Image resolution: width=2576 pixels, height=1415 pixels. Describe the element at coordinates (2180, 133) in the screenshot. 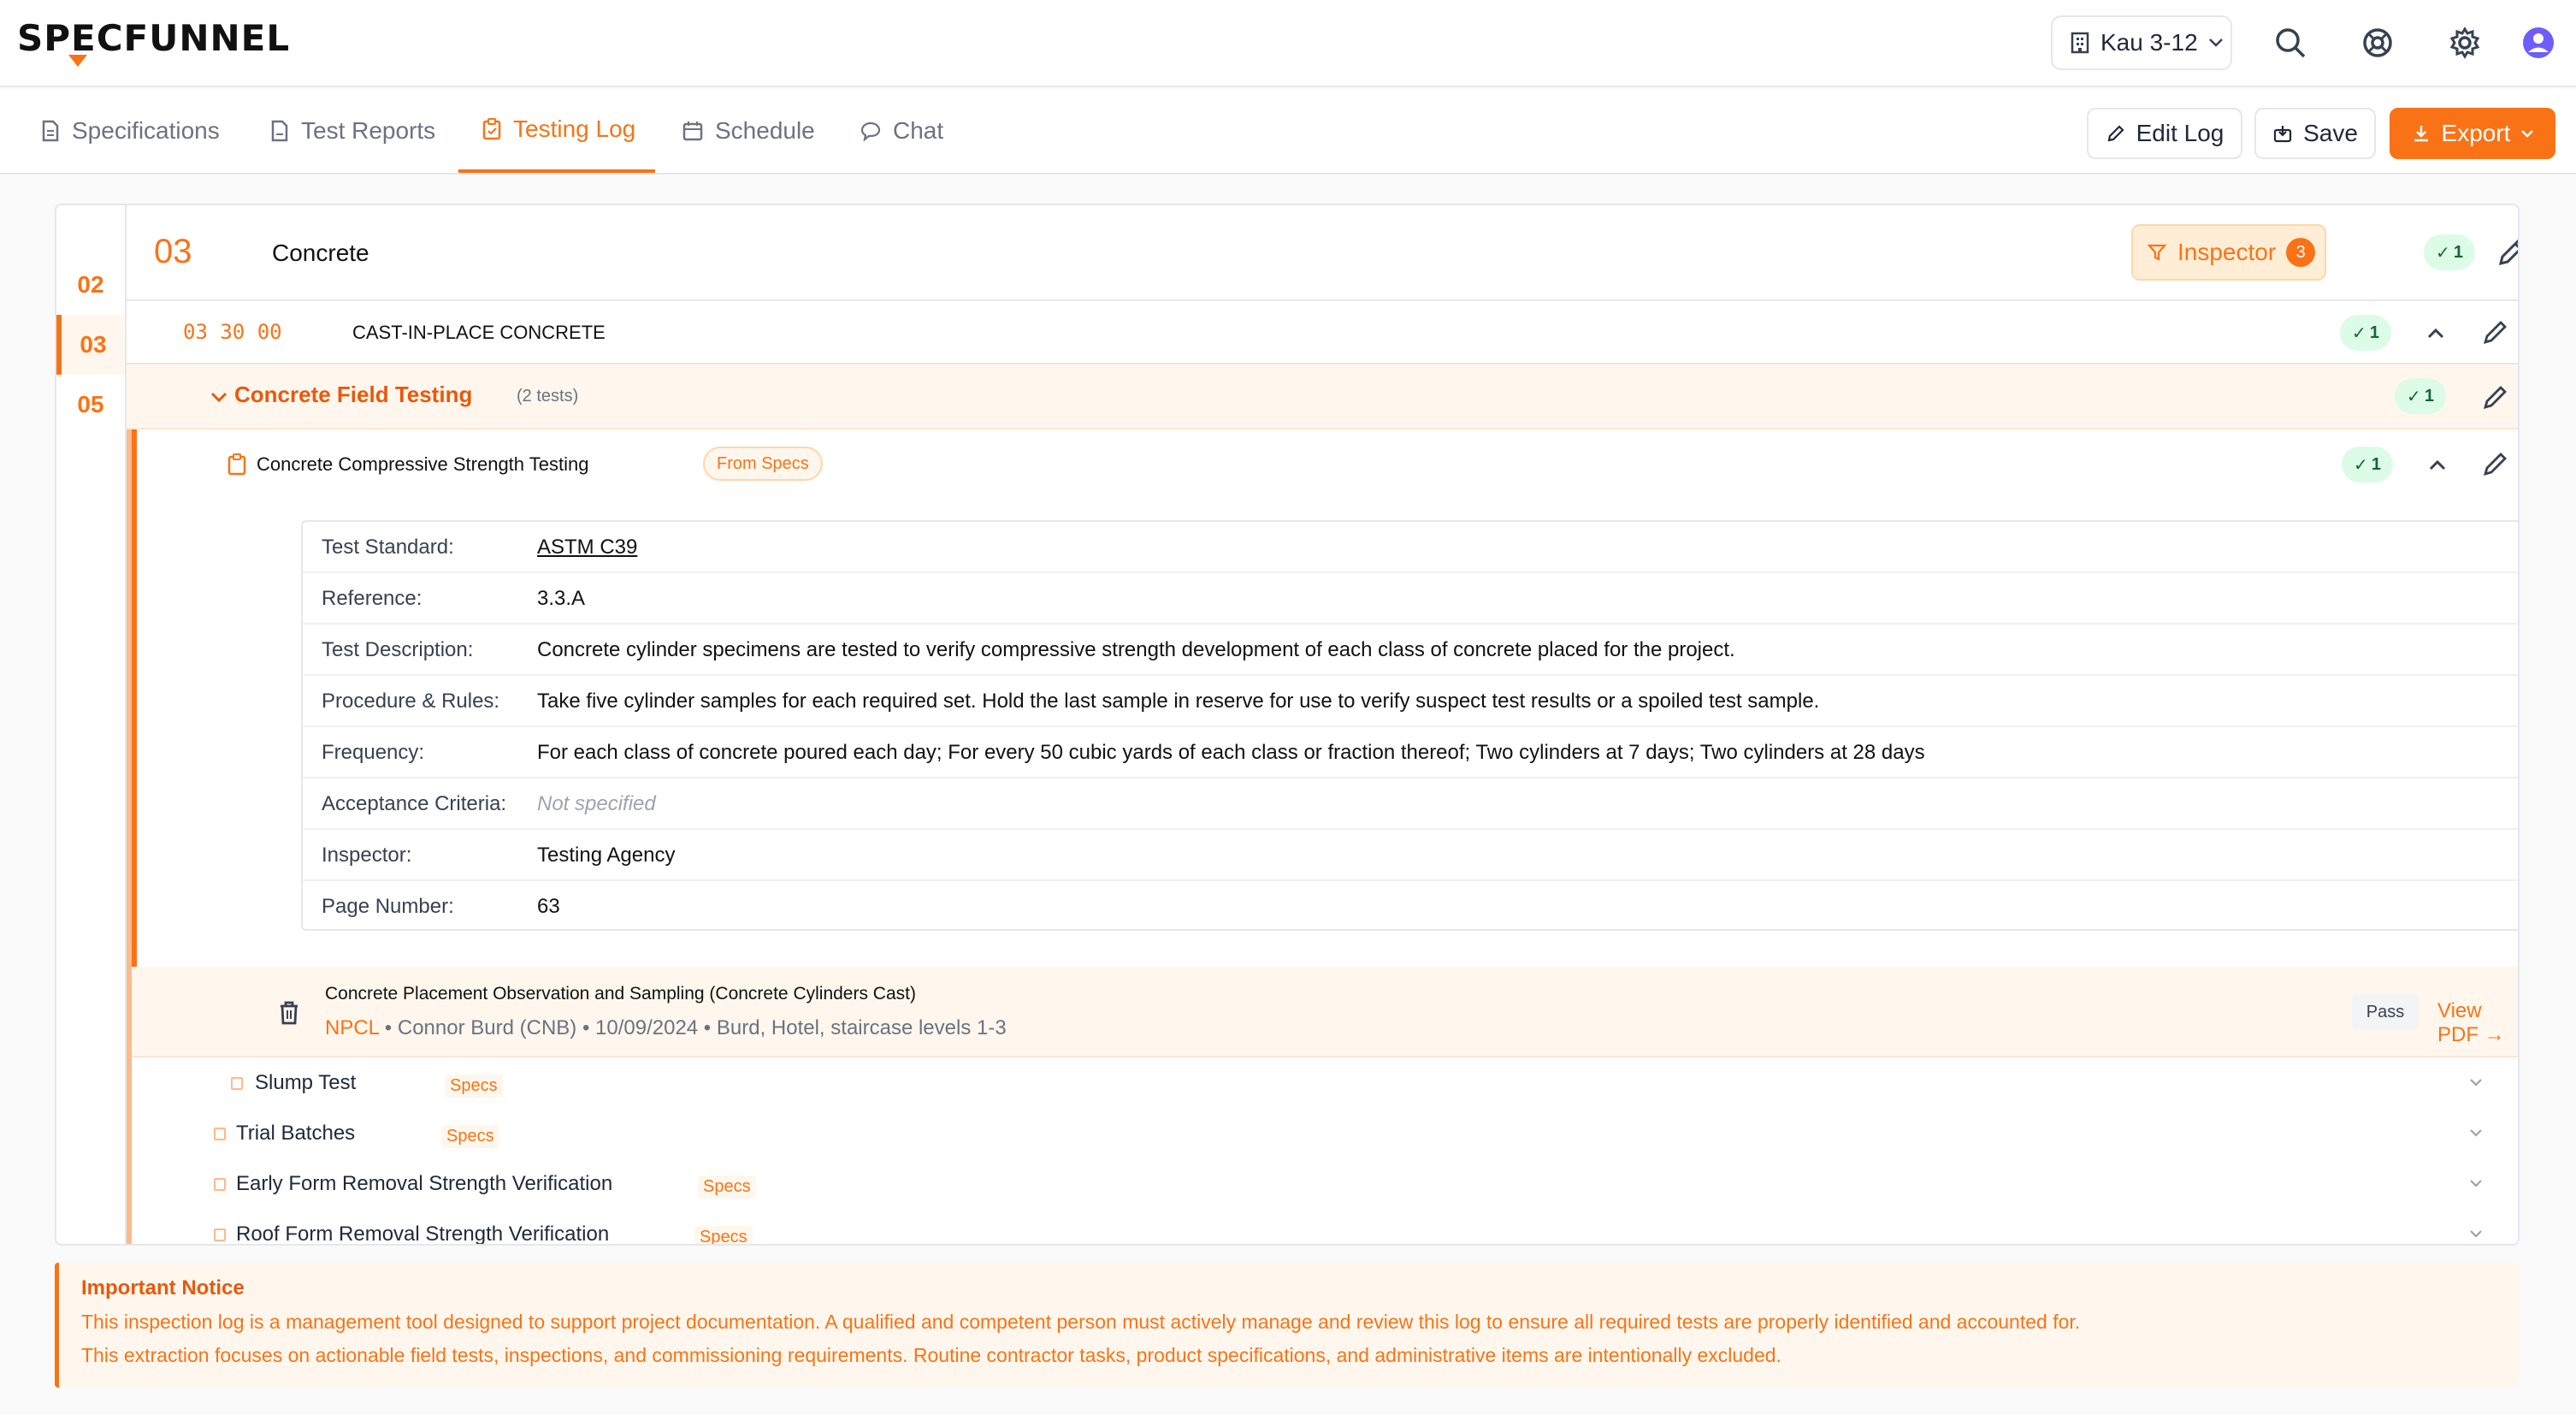

I see `edit-log-label: Edit Log` at that location.